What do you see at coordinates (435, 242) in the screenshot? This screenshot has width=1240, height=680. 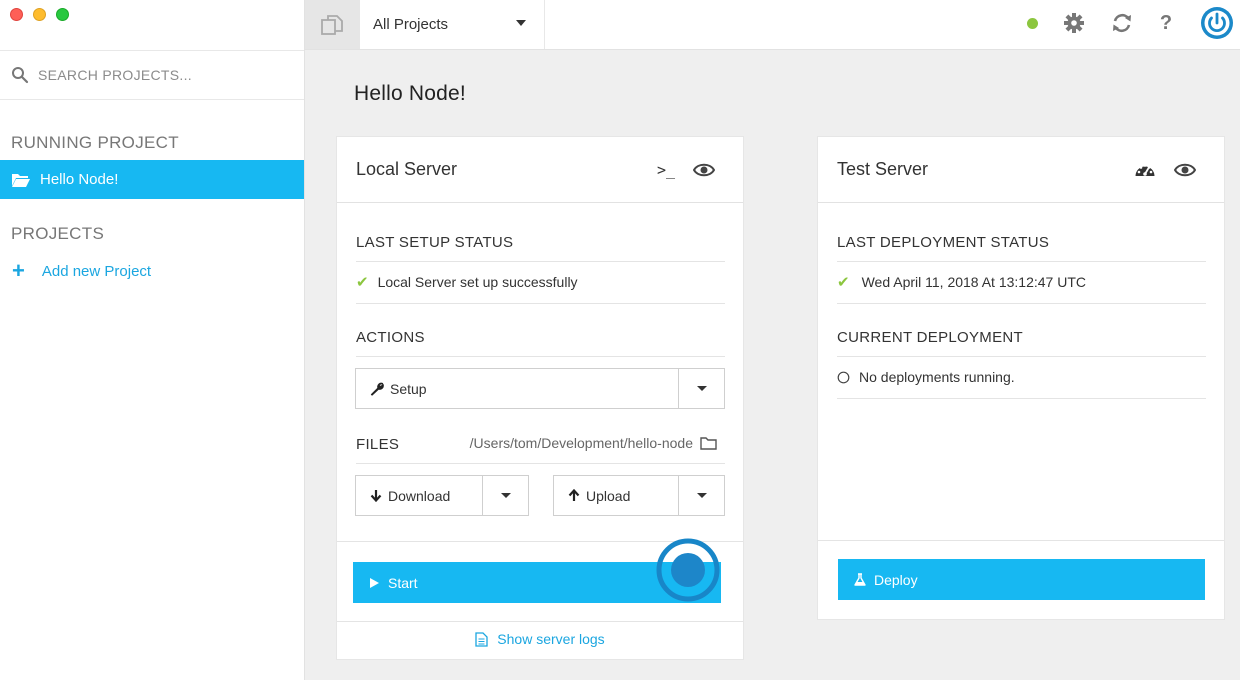 I see `setup-status-heading: LAST SETUP STATUS` at bounding box center [435, 242].